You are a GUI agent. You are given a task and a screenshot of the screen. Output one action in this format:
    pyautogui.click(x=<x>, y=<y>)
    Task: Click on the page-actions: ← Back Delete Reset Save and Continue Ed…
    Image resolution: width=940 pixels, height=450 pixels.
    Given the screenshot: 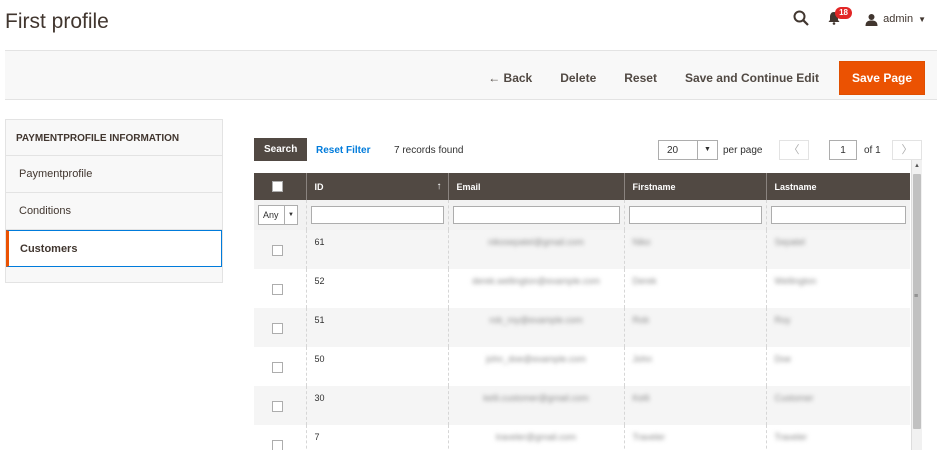 What is the action you would take?
    pyautogui.click(x=699, y=78)
    